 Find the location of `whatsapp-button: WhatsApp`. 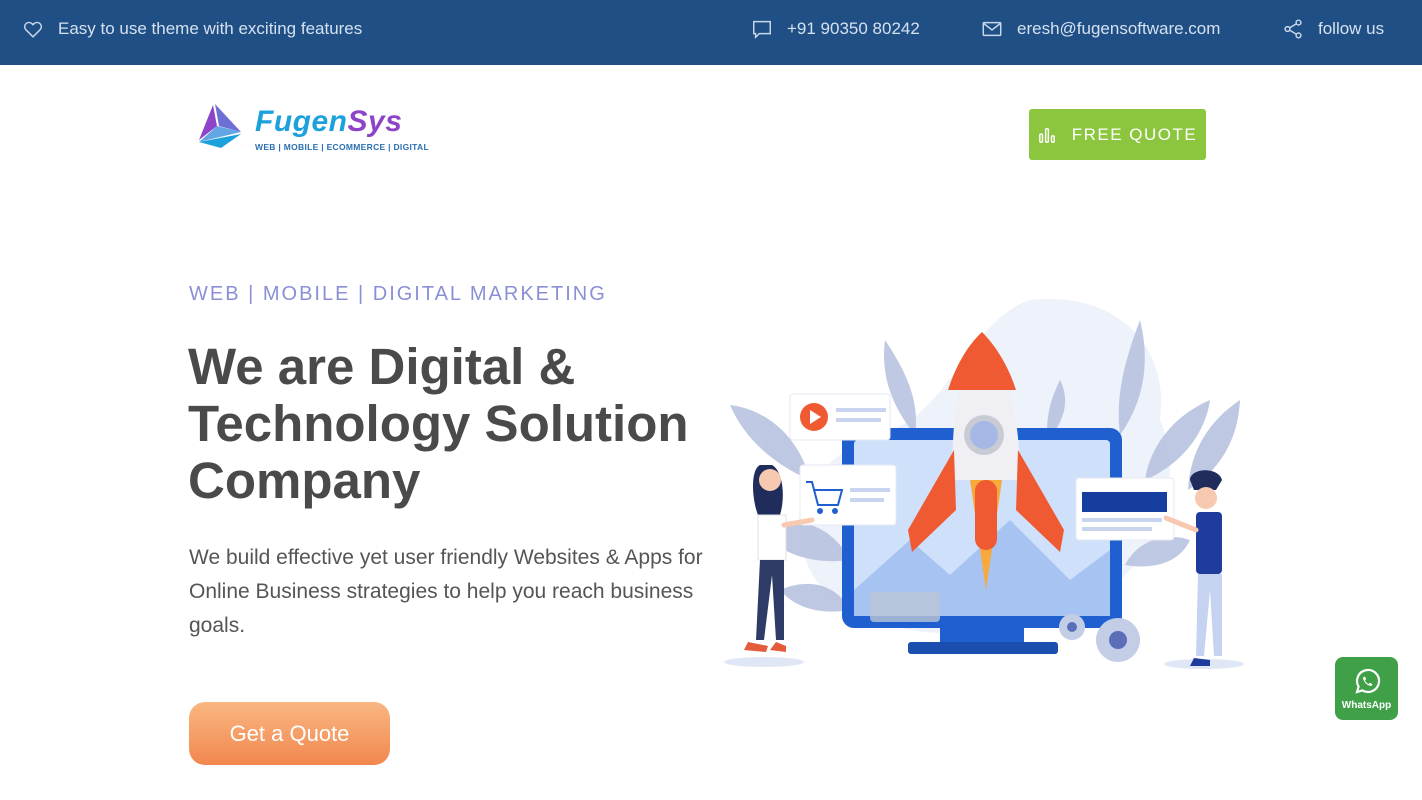

whatsapp-button: WhatsApp is located at coordinates (1366, 688).